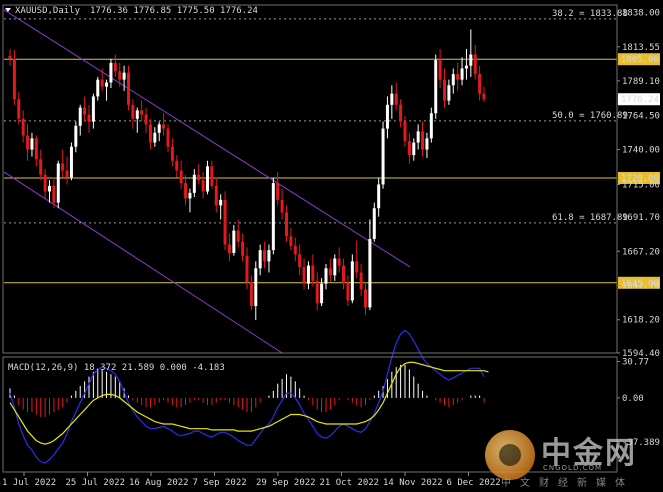  What do you see at coordinates (641, 185) in the screenshot?
I see `price-tick-label: 1715.00` at bounding box center [641, 185].